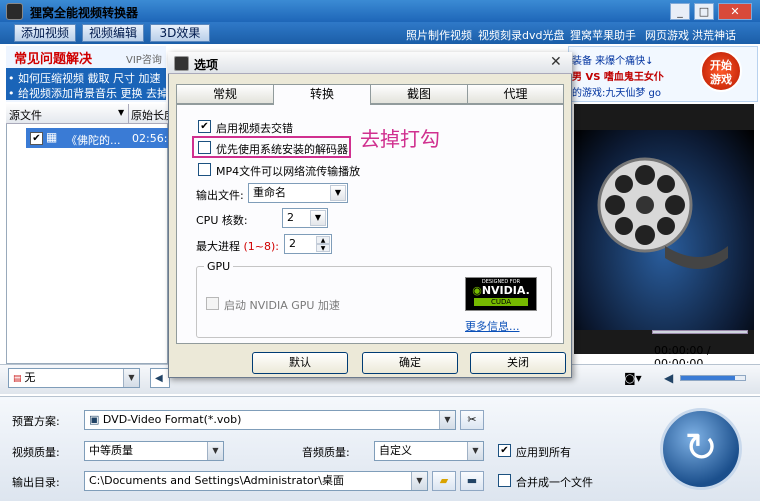  Describe the element at coordinates (472, 420) in the screenshot. I see `preset-settings-button: ✂` at that location.